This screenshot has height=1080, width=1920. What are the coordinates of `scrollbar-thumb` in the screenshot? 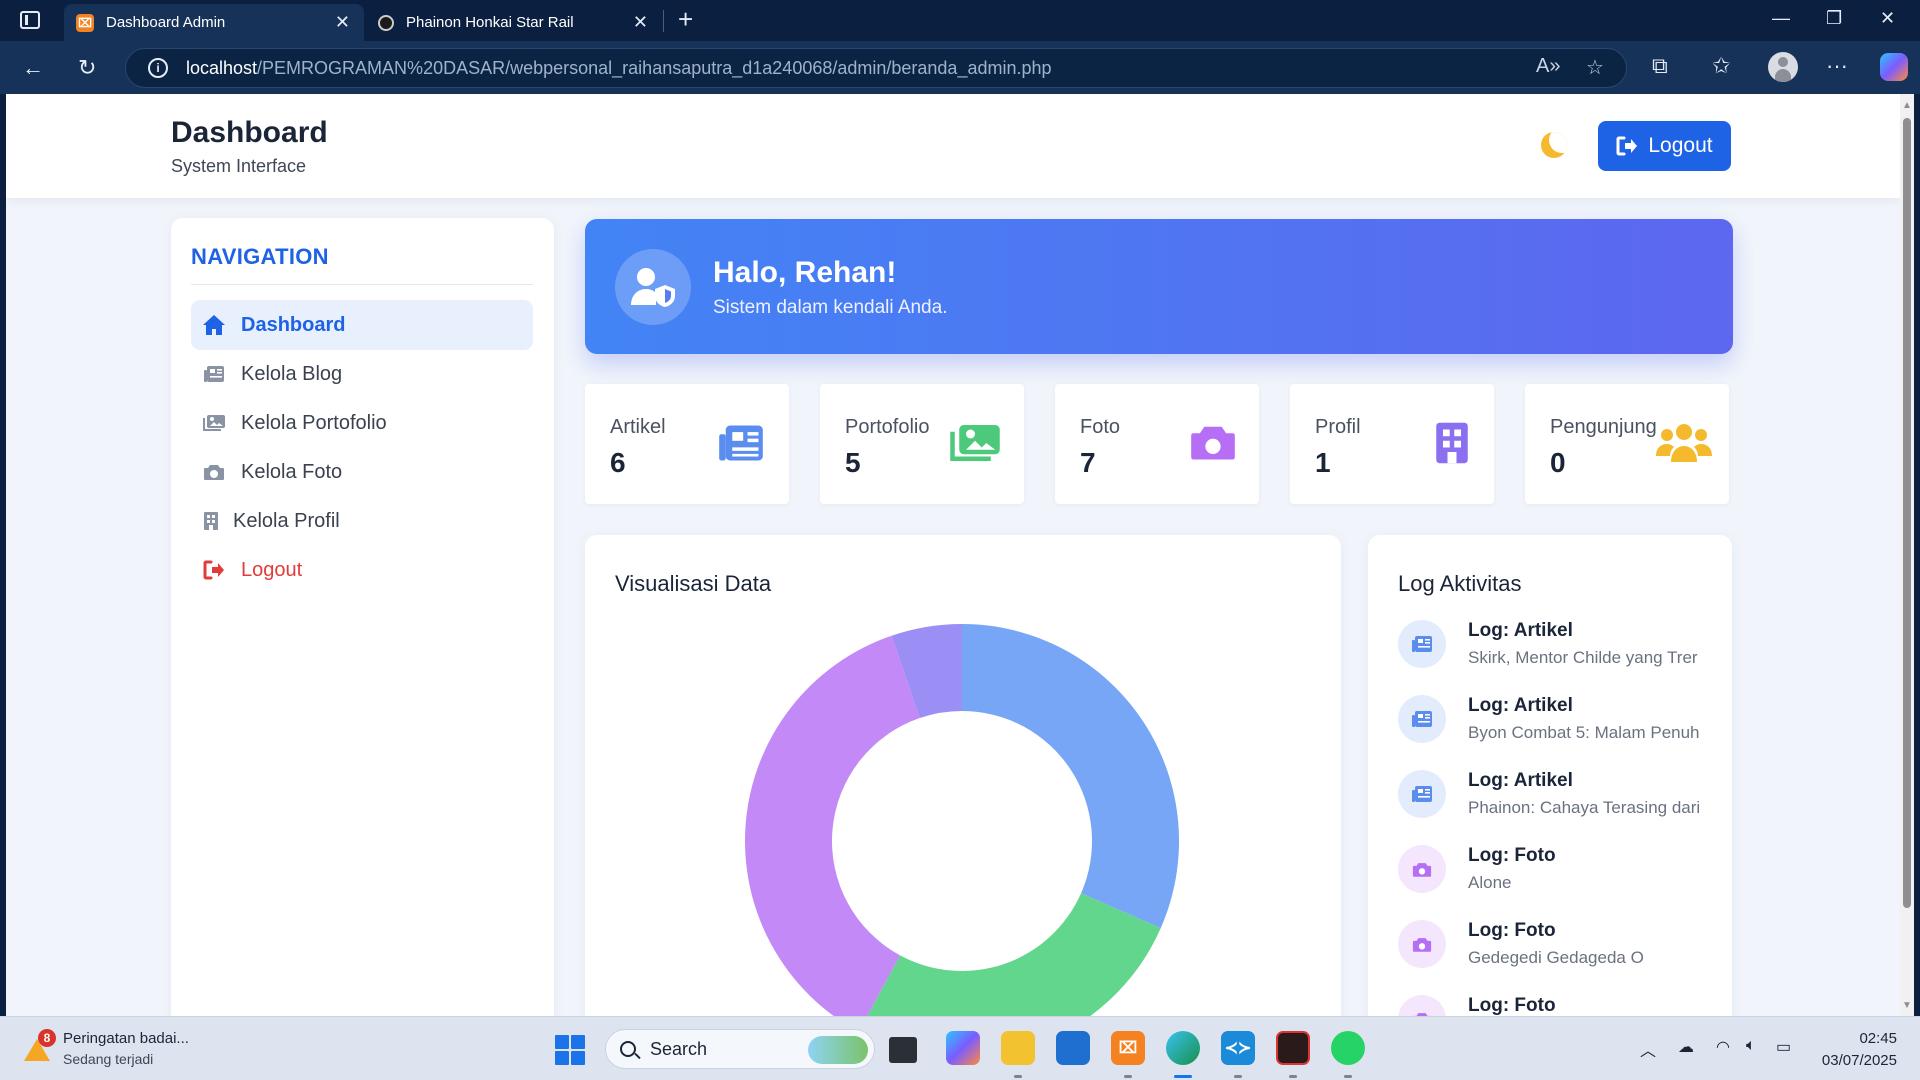 It's located at (1907, 513).